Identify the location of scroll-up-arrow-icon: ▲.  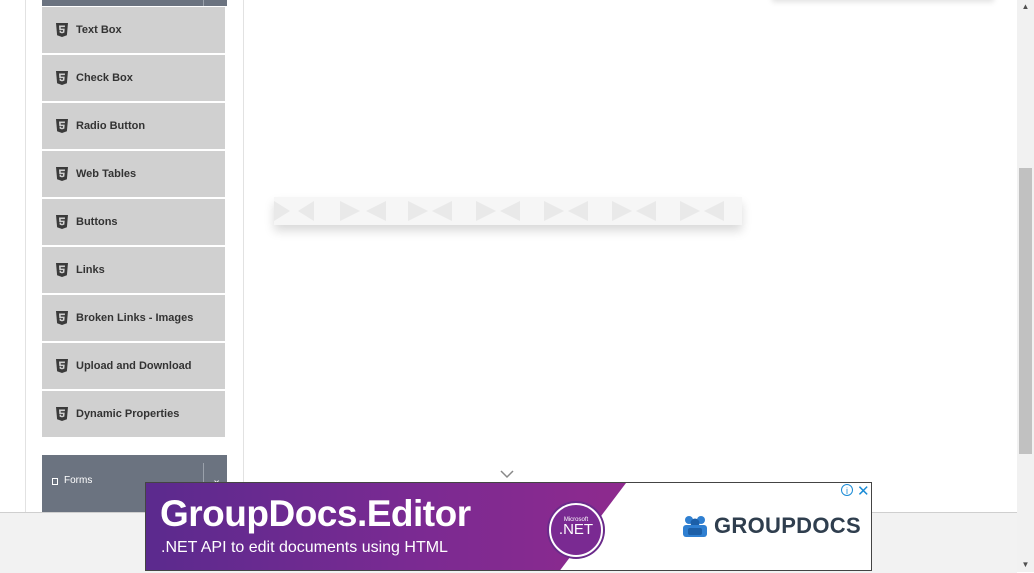
(1025, 7).